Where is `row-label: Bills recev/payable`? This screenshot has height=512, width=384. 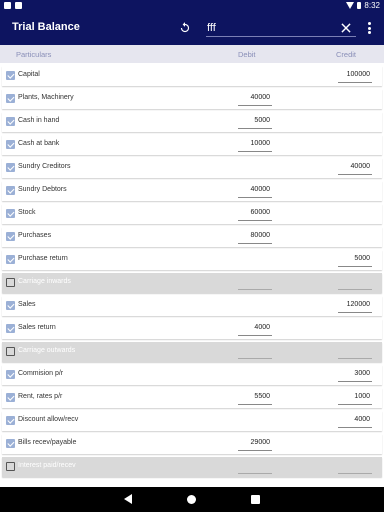
row-label: Bills recev/payable is located at coordinates (47, 442).